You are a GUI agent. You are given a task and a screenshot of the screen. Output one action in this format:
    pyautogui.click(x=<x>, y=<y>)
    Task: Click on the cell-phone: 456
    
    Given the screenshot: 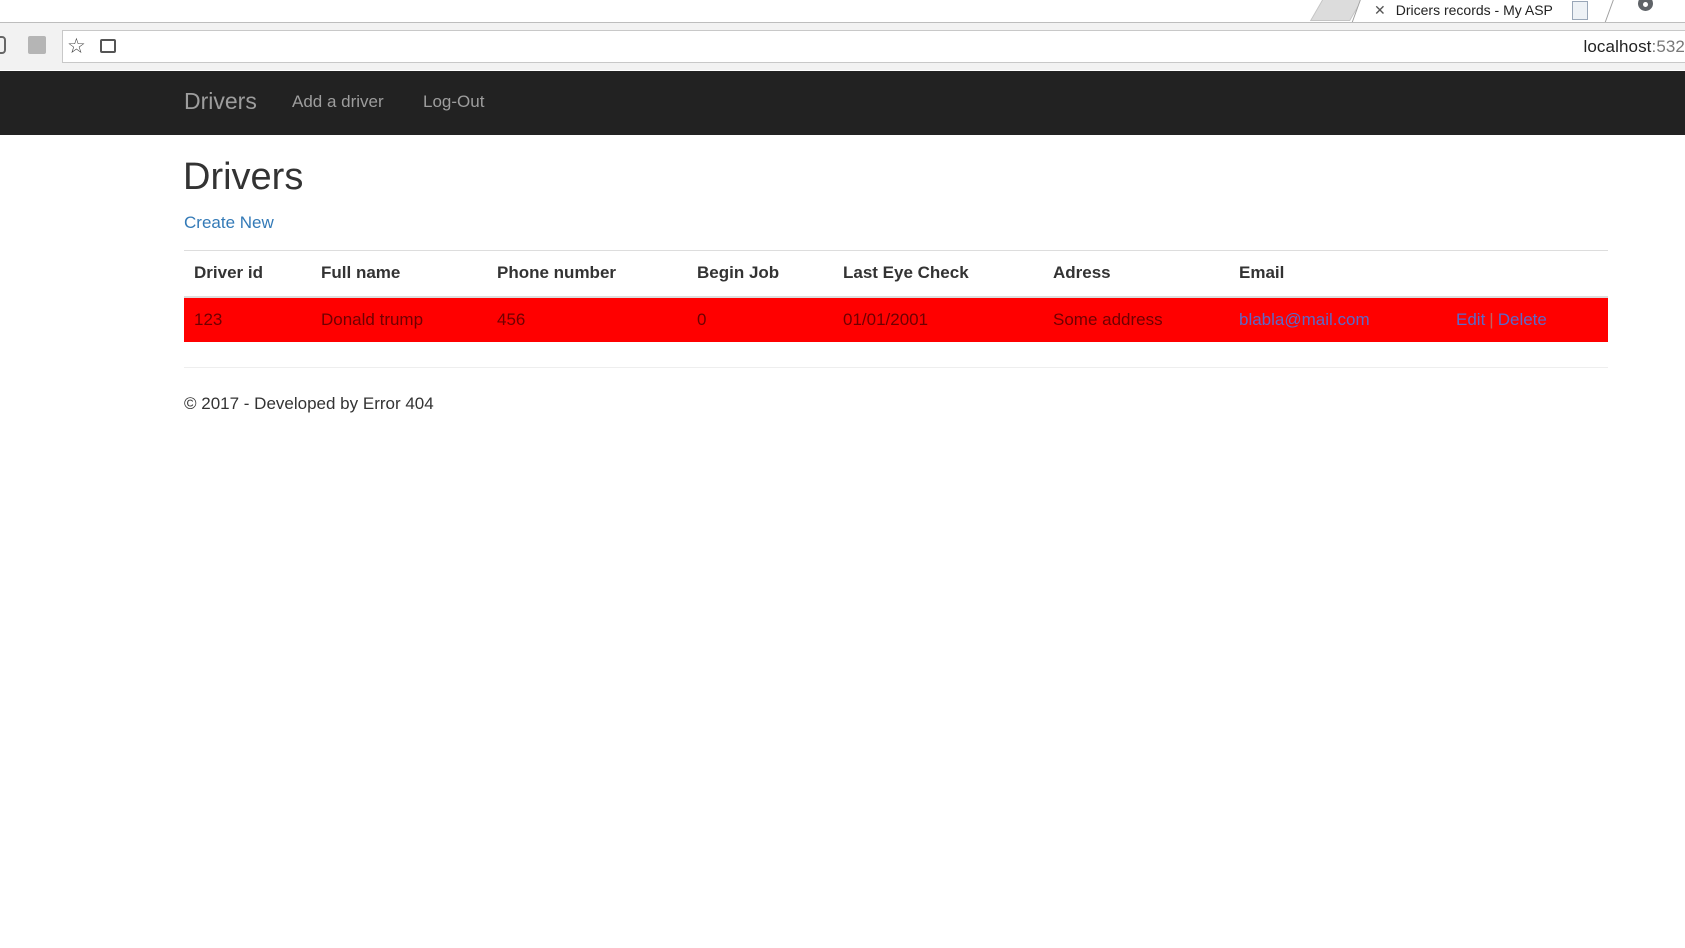 What is the action you would take?
    pyautogui.click(x=587, y=319)
    